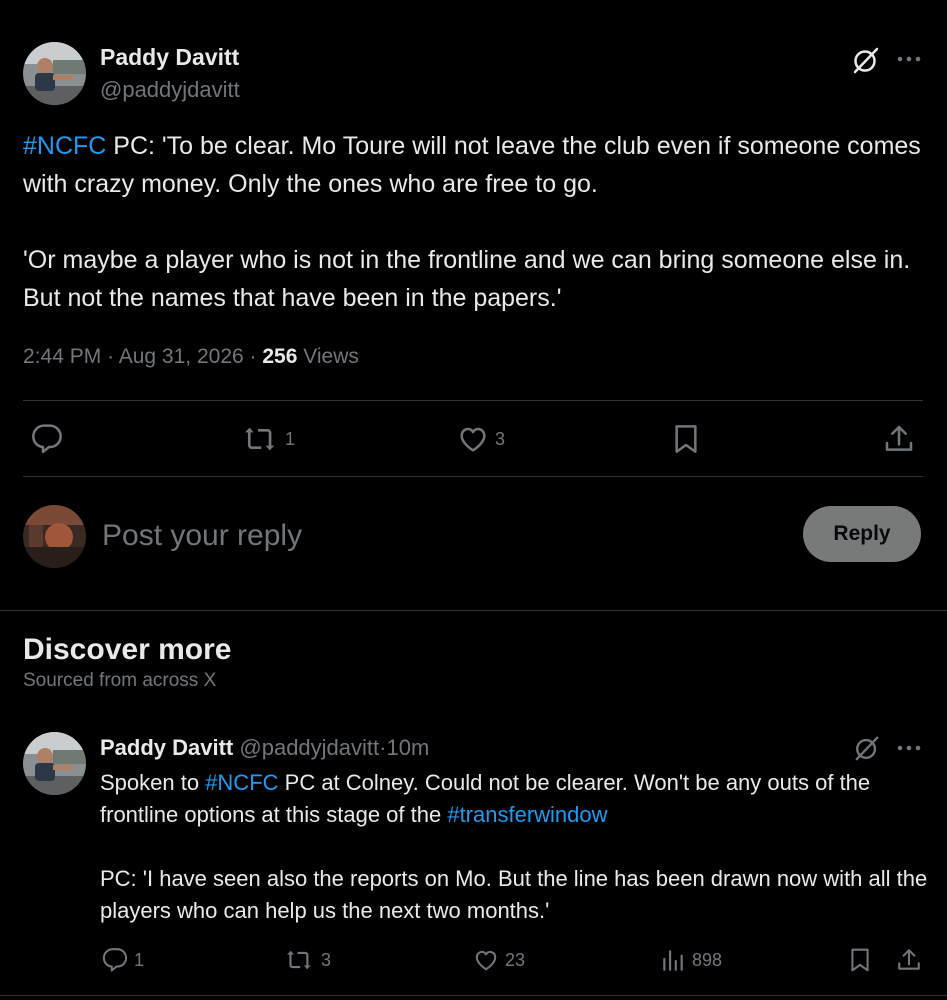 The height and width of the screenshot is (1000, 947). I want to click on views-count: 898, so click(707, 959).